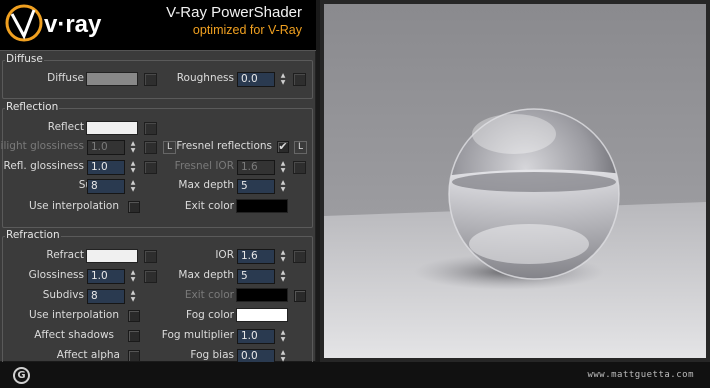  What do you see at coordinates (150, 79) in the screenshot?
I see `diffuse-map-button` at bounding box center [150, 79].